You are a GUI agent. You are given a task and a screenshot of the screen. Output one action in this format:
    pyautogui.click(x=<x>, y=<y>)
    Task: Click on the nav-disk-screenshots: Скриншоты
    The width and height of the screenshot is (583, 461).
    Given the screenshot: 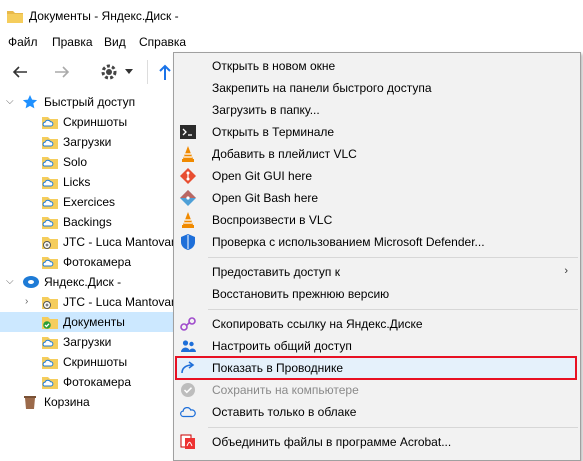 What is the action you would take?
    pyautogui.click(x=86, y=362)
    